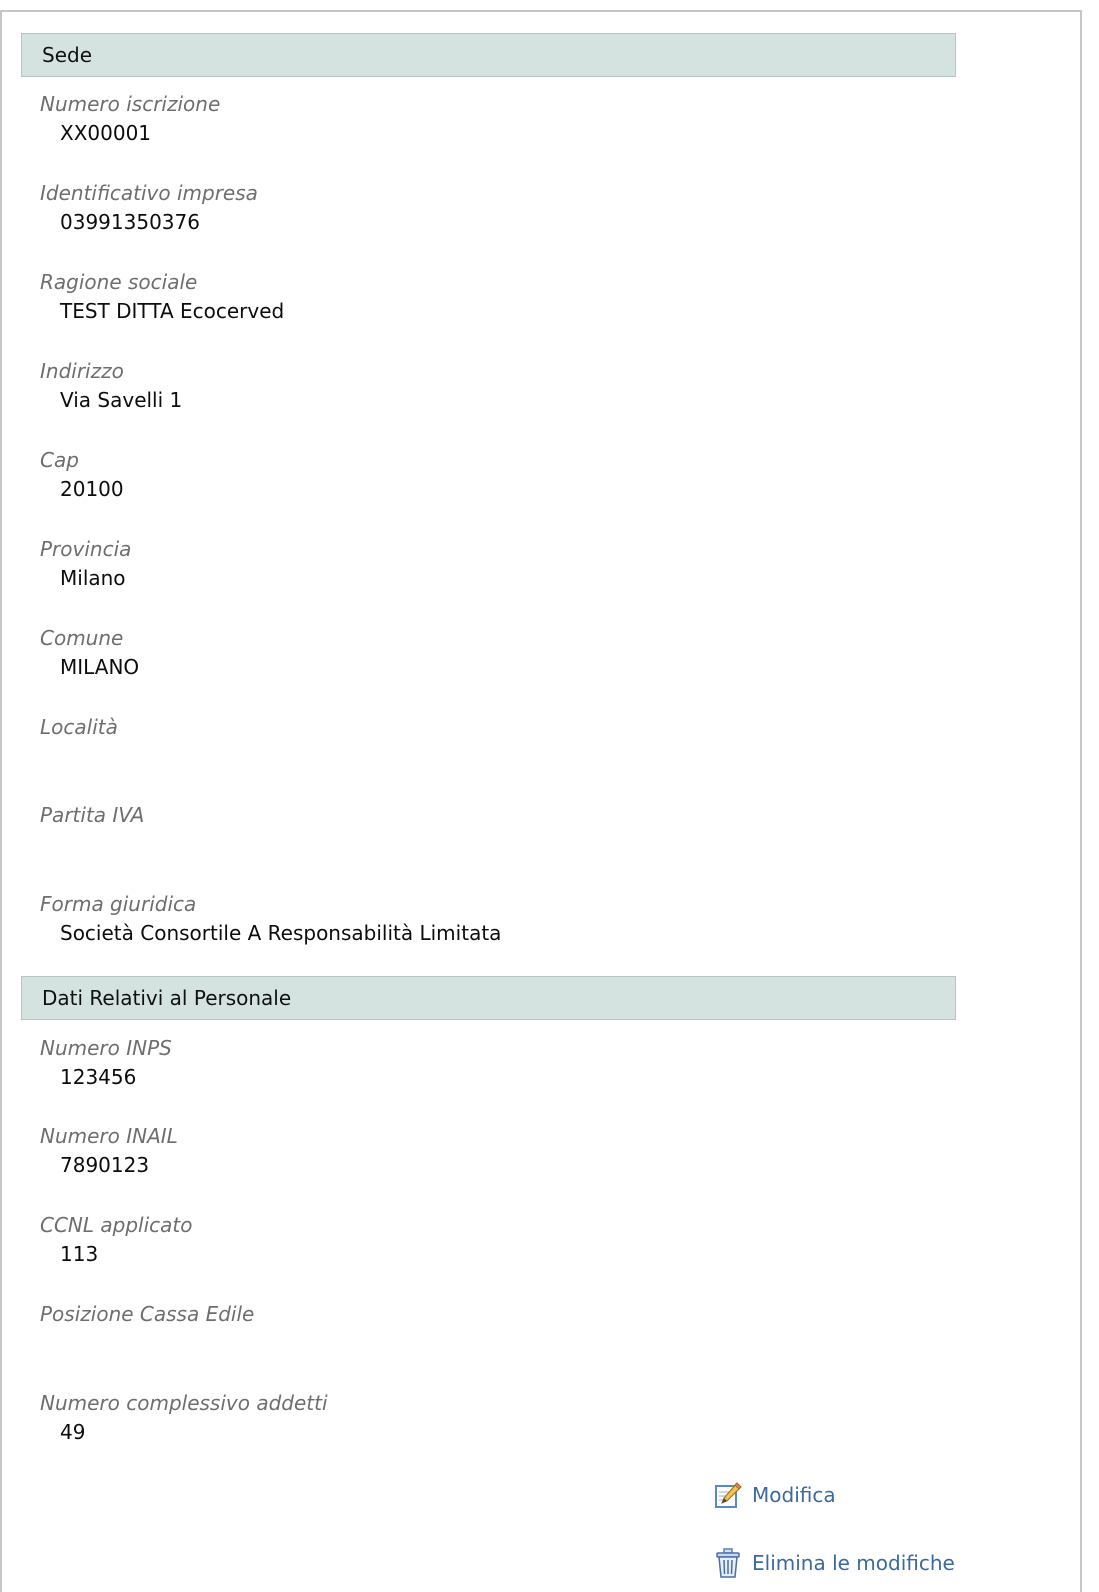  I want to click on trash-can-icon, so click(728, 1563).